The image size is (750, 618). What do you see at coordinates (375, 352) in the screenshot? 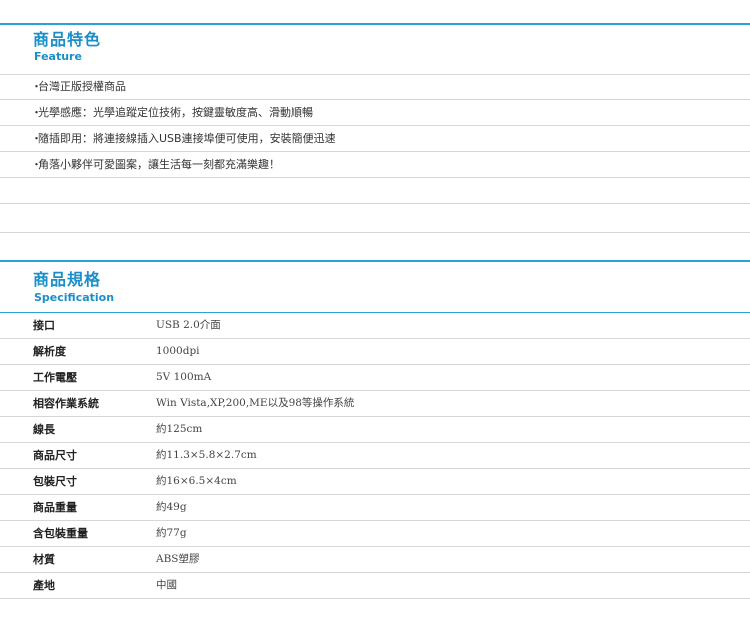
I see `spec-row: 解析度 1000dpi` at bounding box center [375, 352].